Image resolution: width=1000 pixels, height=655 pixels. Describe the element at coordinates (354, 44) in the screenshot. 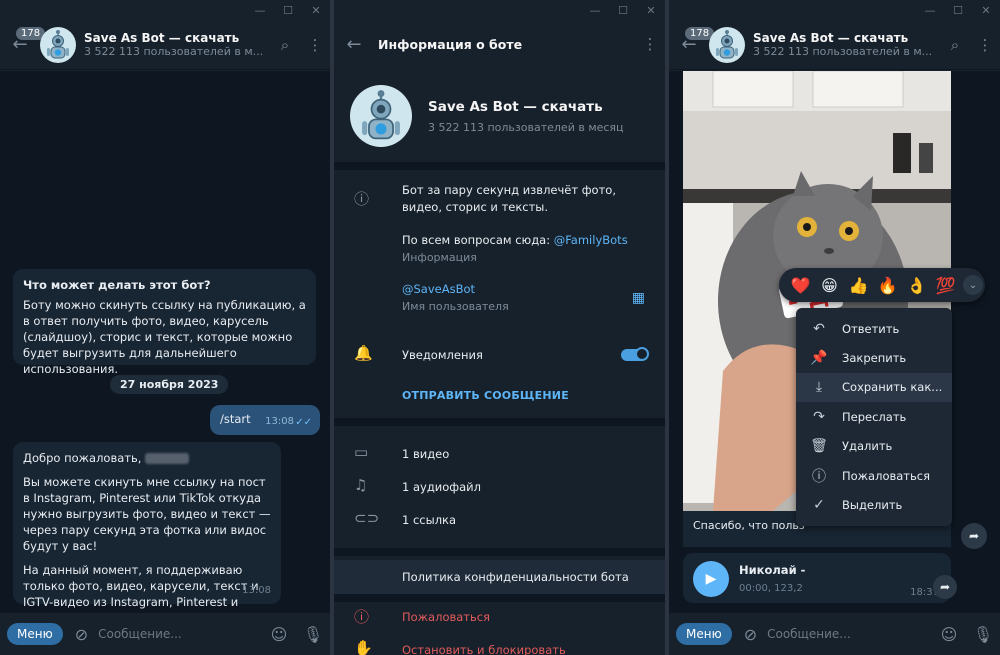

I see `back-arrow-icon: ←` at that location.